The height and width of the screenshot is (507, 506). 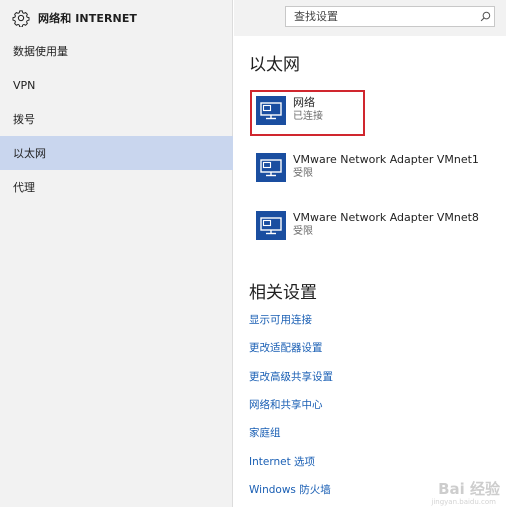 I want to click on nav-item-ethernet: 以太网, so click(x=116, y=153).